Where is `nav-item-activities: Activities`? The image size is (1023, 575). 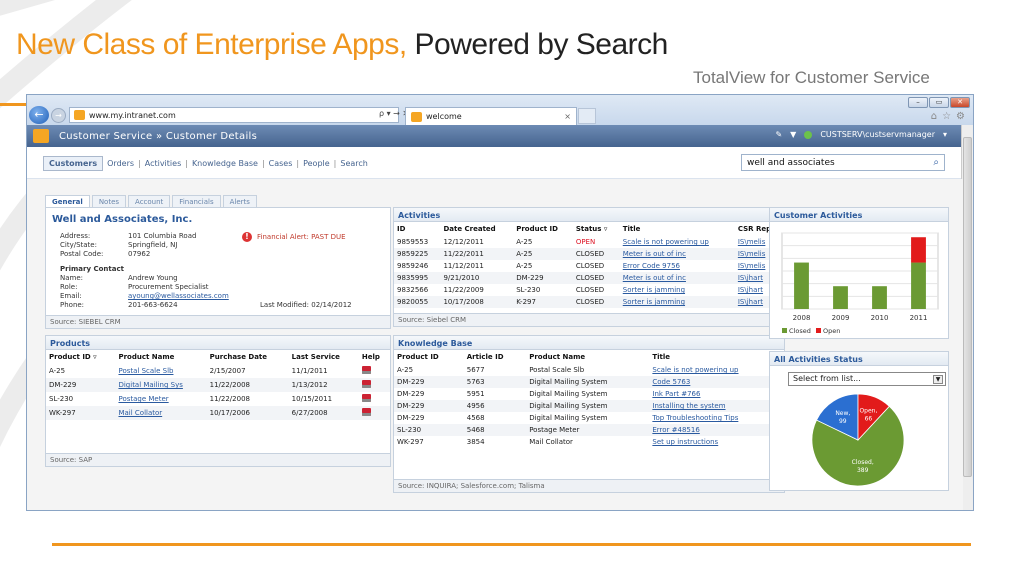
nav-item-activities: Activities is located at coordinates (163, 163).